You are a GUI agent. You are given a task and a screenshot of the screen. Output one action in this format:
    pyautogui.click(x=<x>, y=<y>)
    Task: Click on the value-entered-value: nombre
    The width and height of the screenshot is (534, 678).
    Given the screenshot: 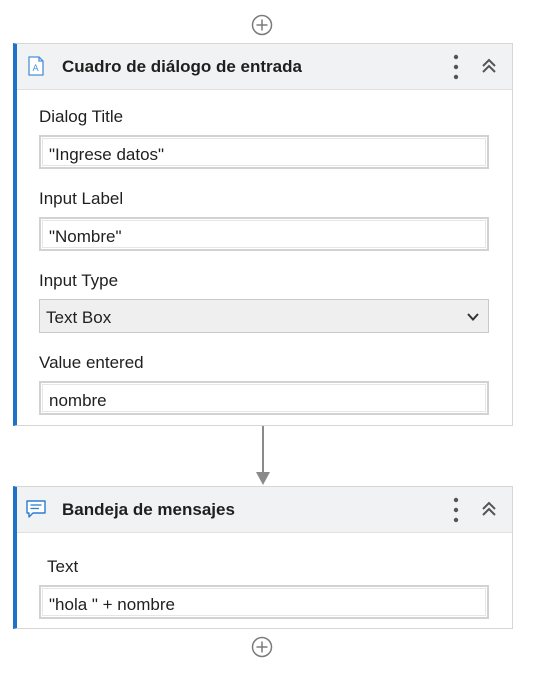 What is the action you would take?
    pyautogui.click(x=78, y=400)
    